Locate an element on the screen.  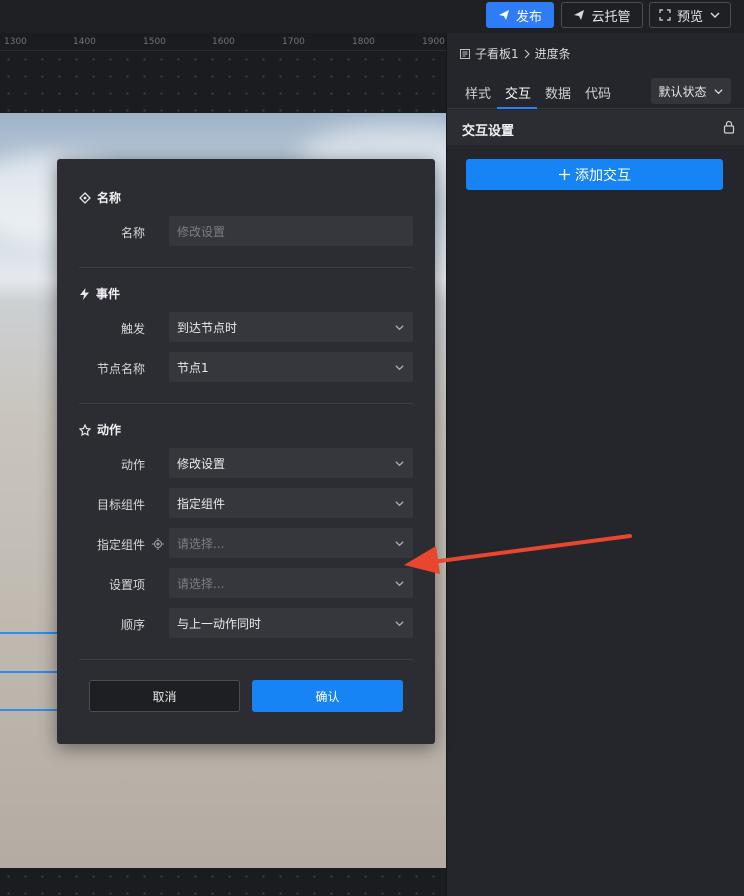
target-component-select-value: 指定组件 is located at coordinates (201, 503).